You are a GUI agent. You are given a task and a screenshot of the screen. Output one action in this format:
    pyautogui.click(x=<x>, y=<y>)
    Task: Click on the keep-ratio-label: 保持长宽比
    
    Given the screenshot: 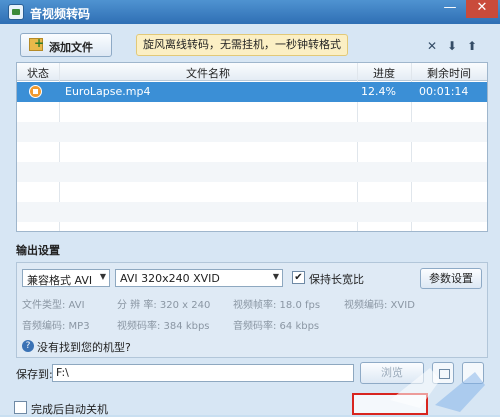 What is the action you would take?
    pyautogui.click(x=336, y=279)
    